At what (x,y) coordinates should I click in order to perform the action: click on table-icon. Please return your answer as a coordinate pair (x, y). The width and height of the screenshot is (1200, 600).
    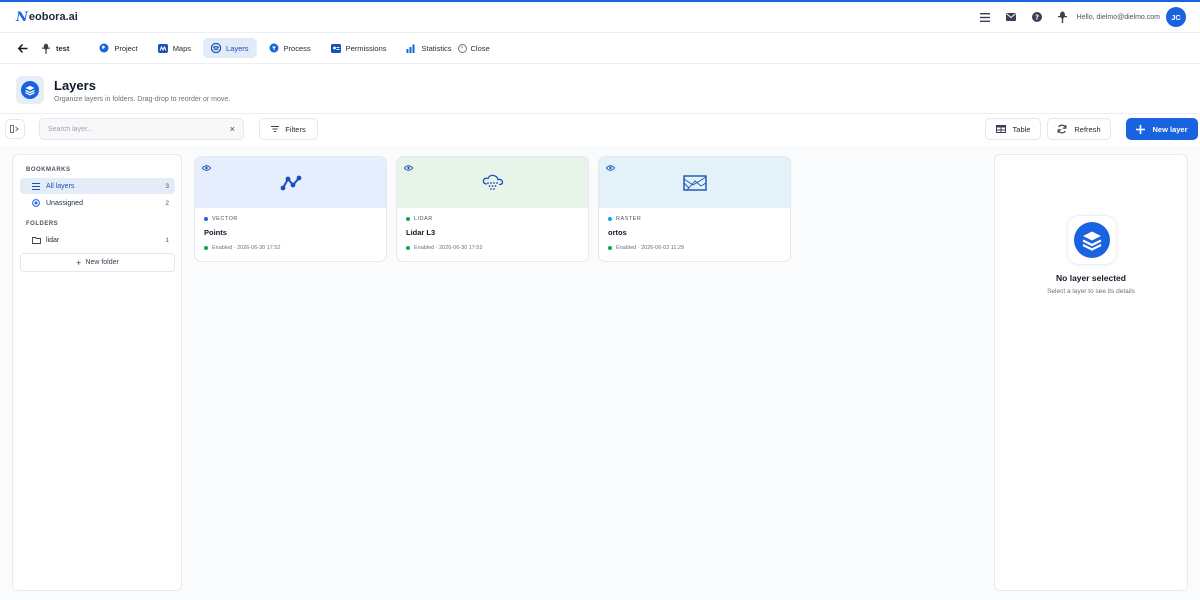
    Looking at the image, I should click on (1000, 129).